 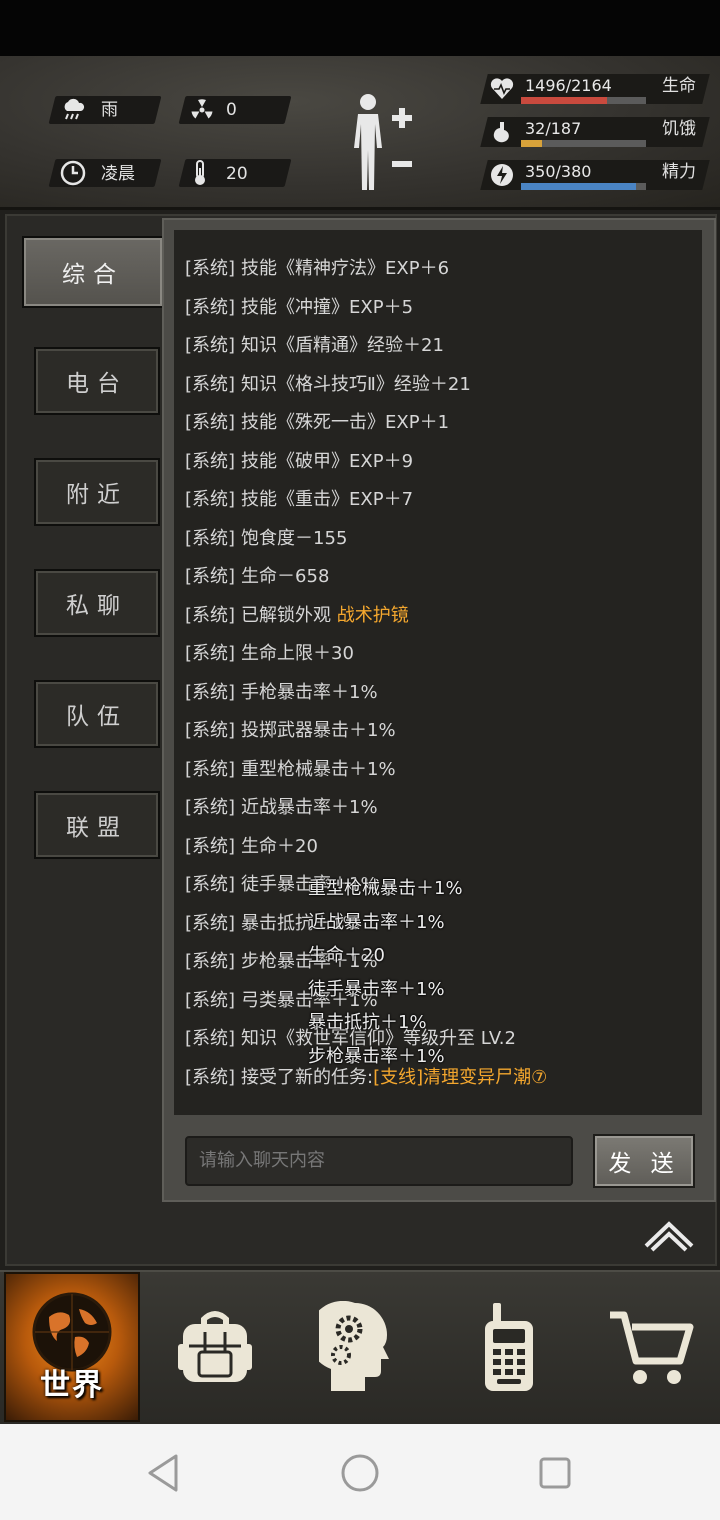 What do you see at coordinates (279, 846) in the screenshot?
I see `message-text: 生命＋20` at bounding box center [279, 846].